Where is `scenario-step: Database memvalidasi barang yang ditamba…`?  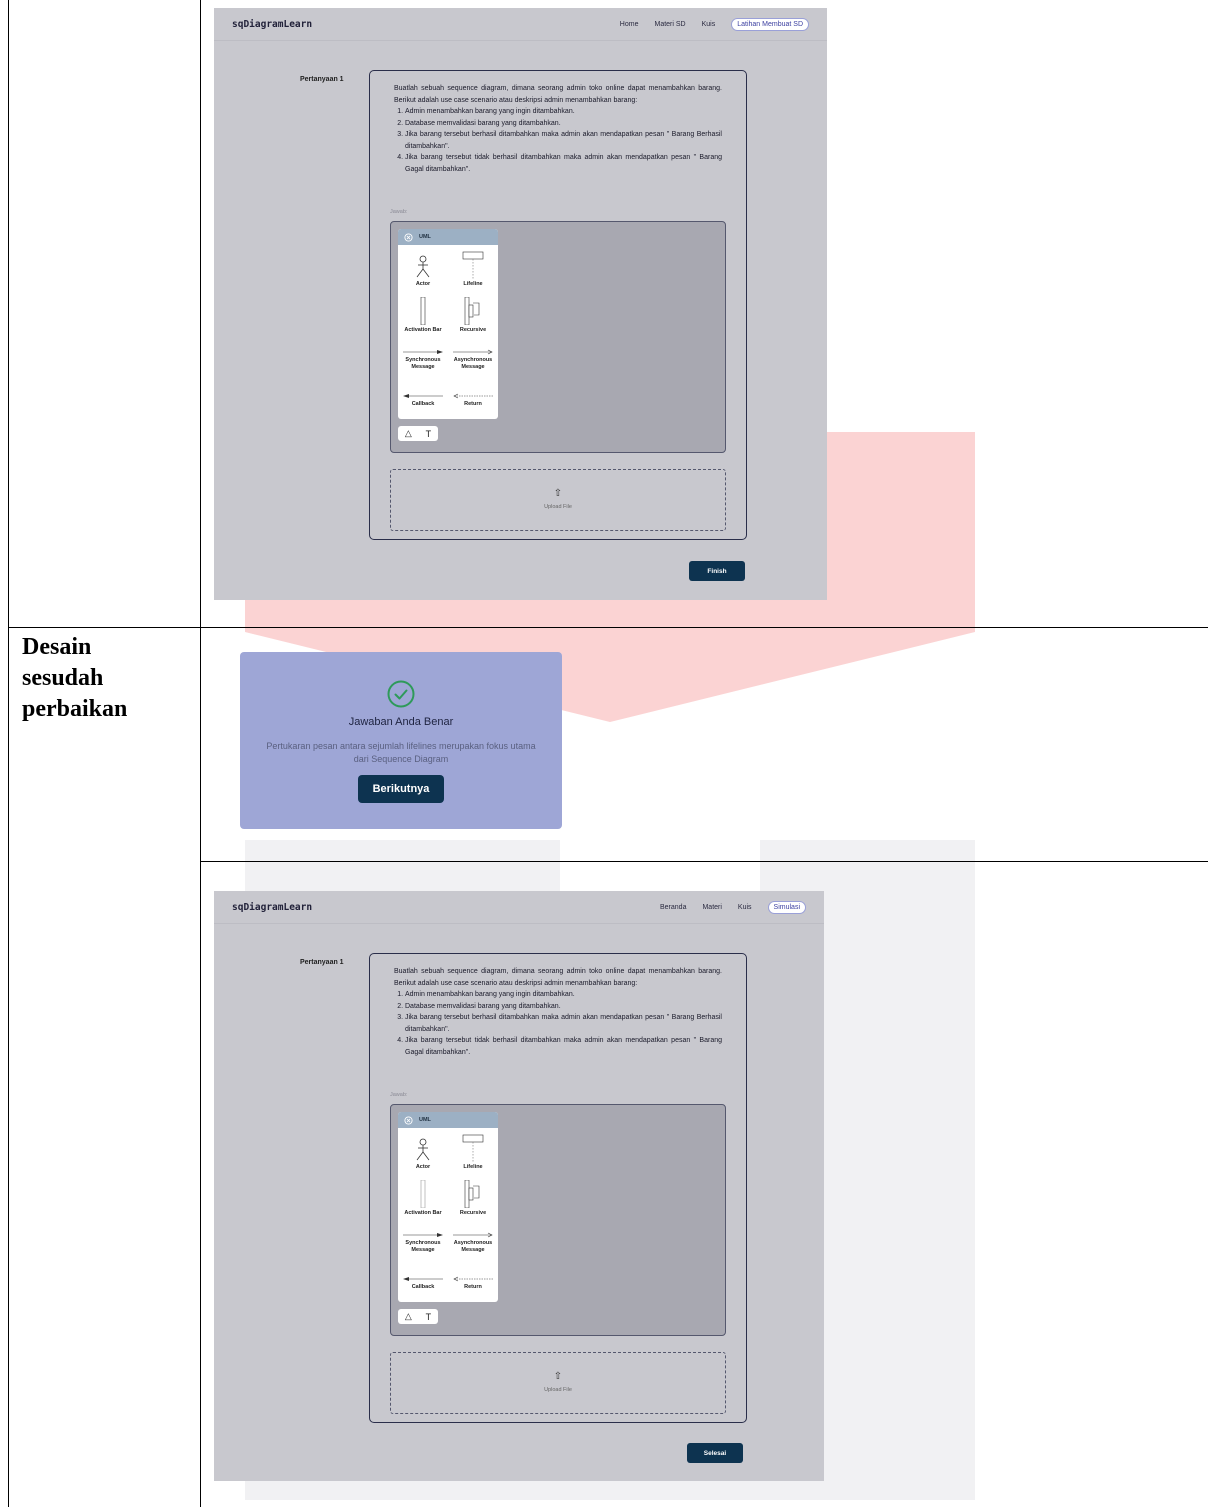 scenario-step: Database memvalidasi barang yang ditamba… is located at coordinates (563, 1007).